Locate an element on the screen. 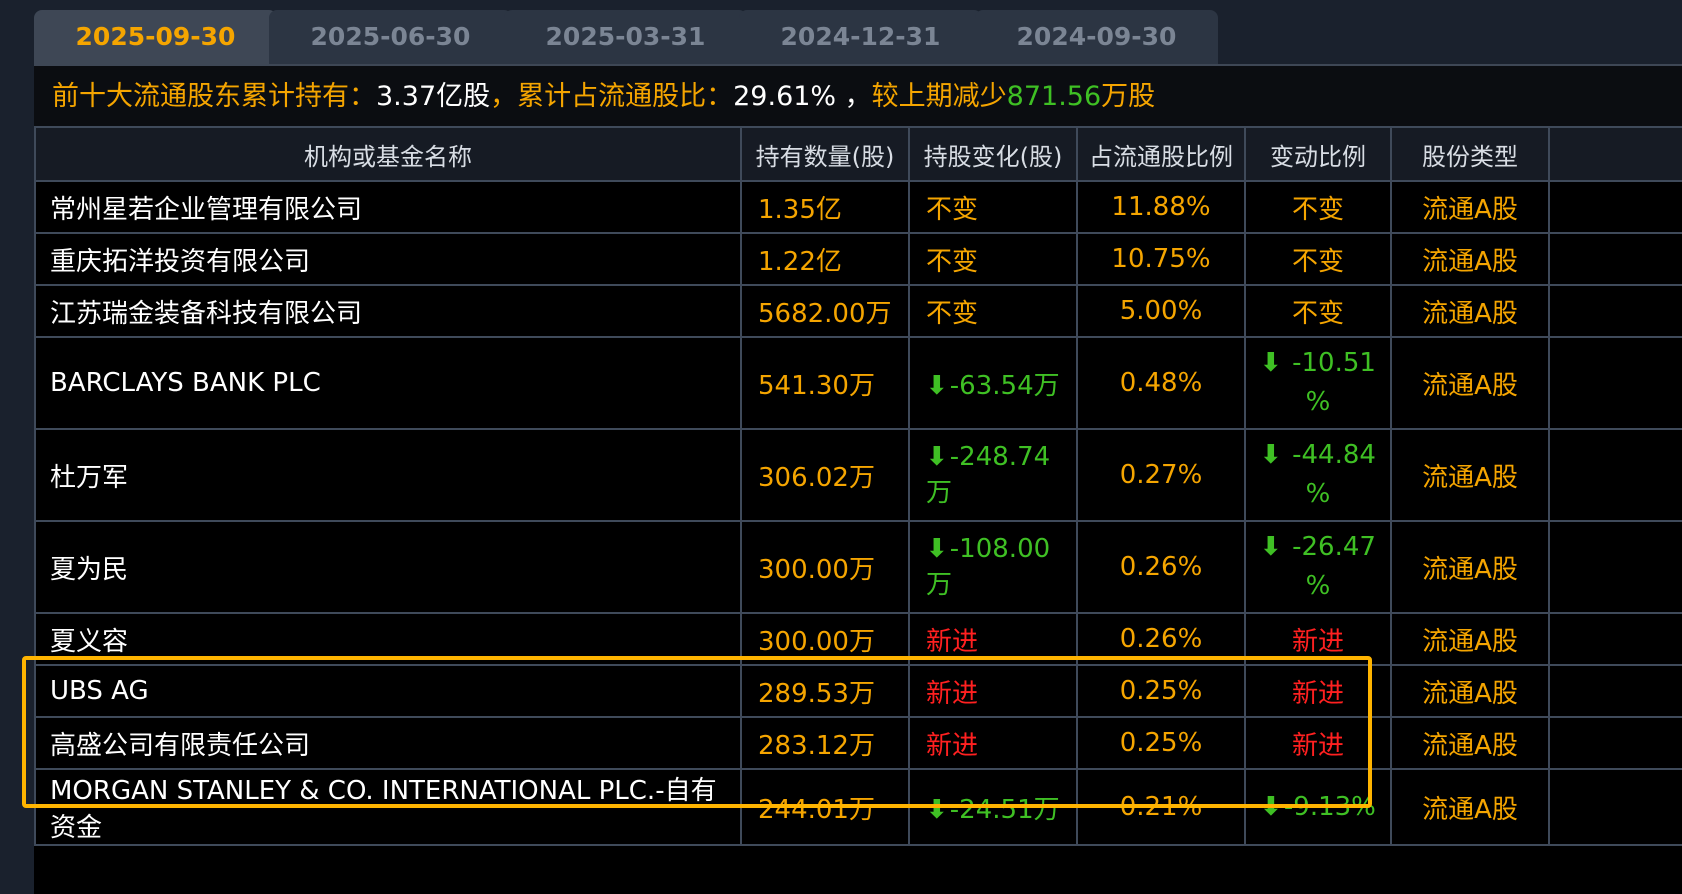 The width and height of the screenshot is (1682, 894). holding-change: ⬇-63.54万 is located at coordinates (993, 383).